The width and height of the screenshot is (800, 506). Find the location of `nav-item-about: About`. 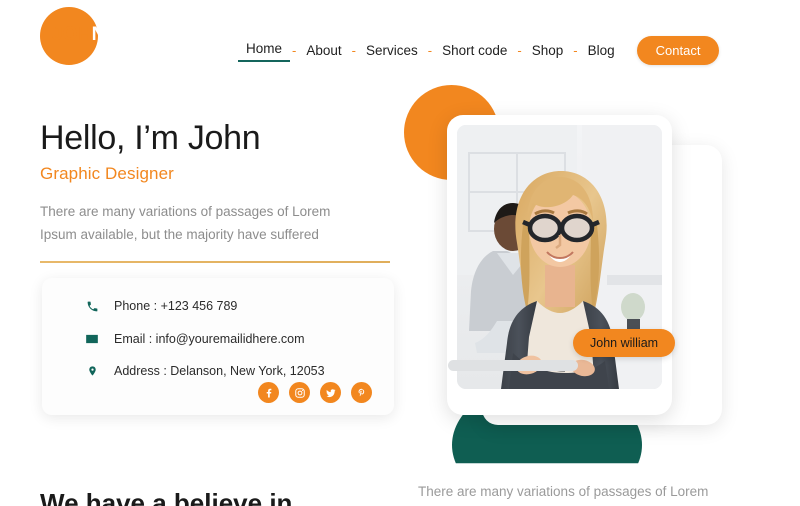

nav-item-about: About is located at coordinates (323, 50).